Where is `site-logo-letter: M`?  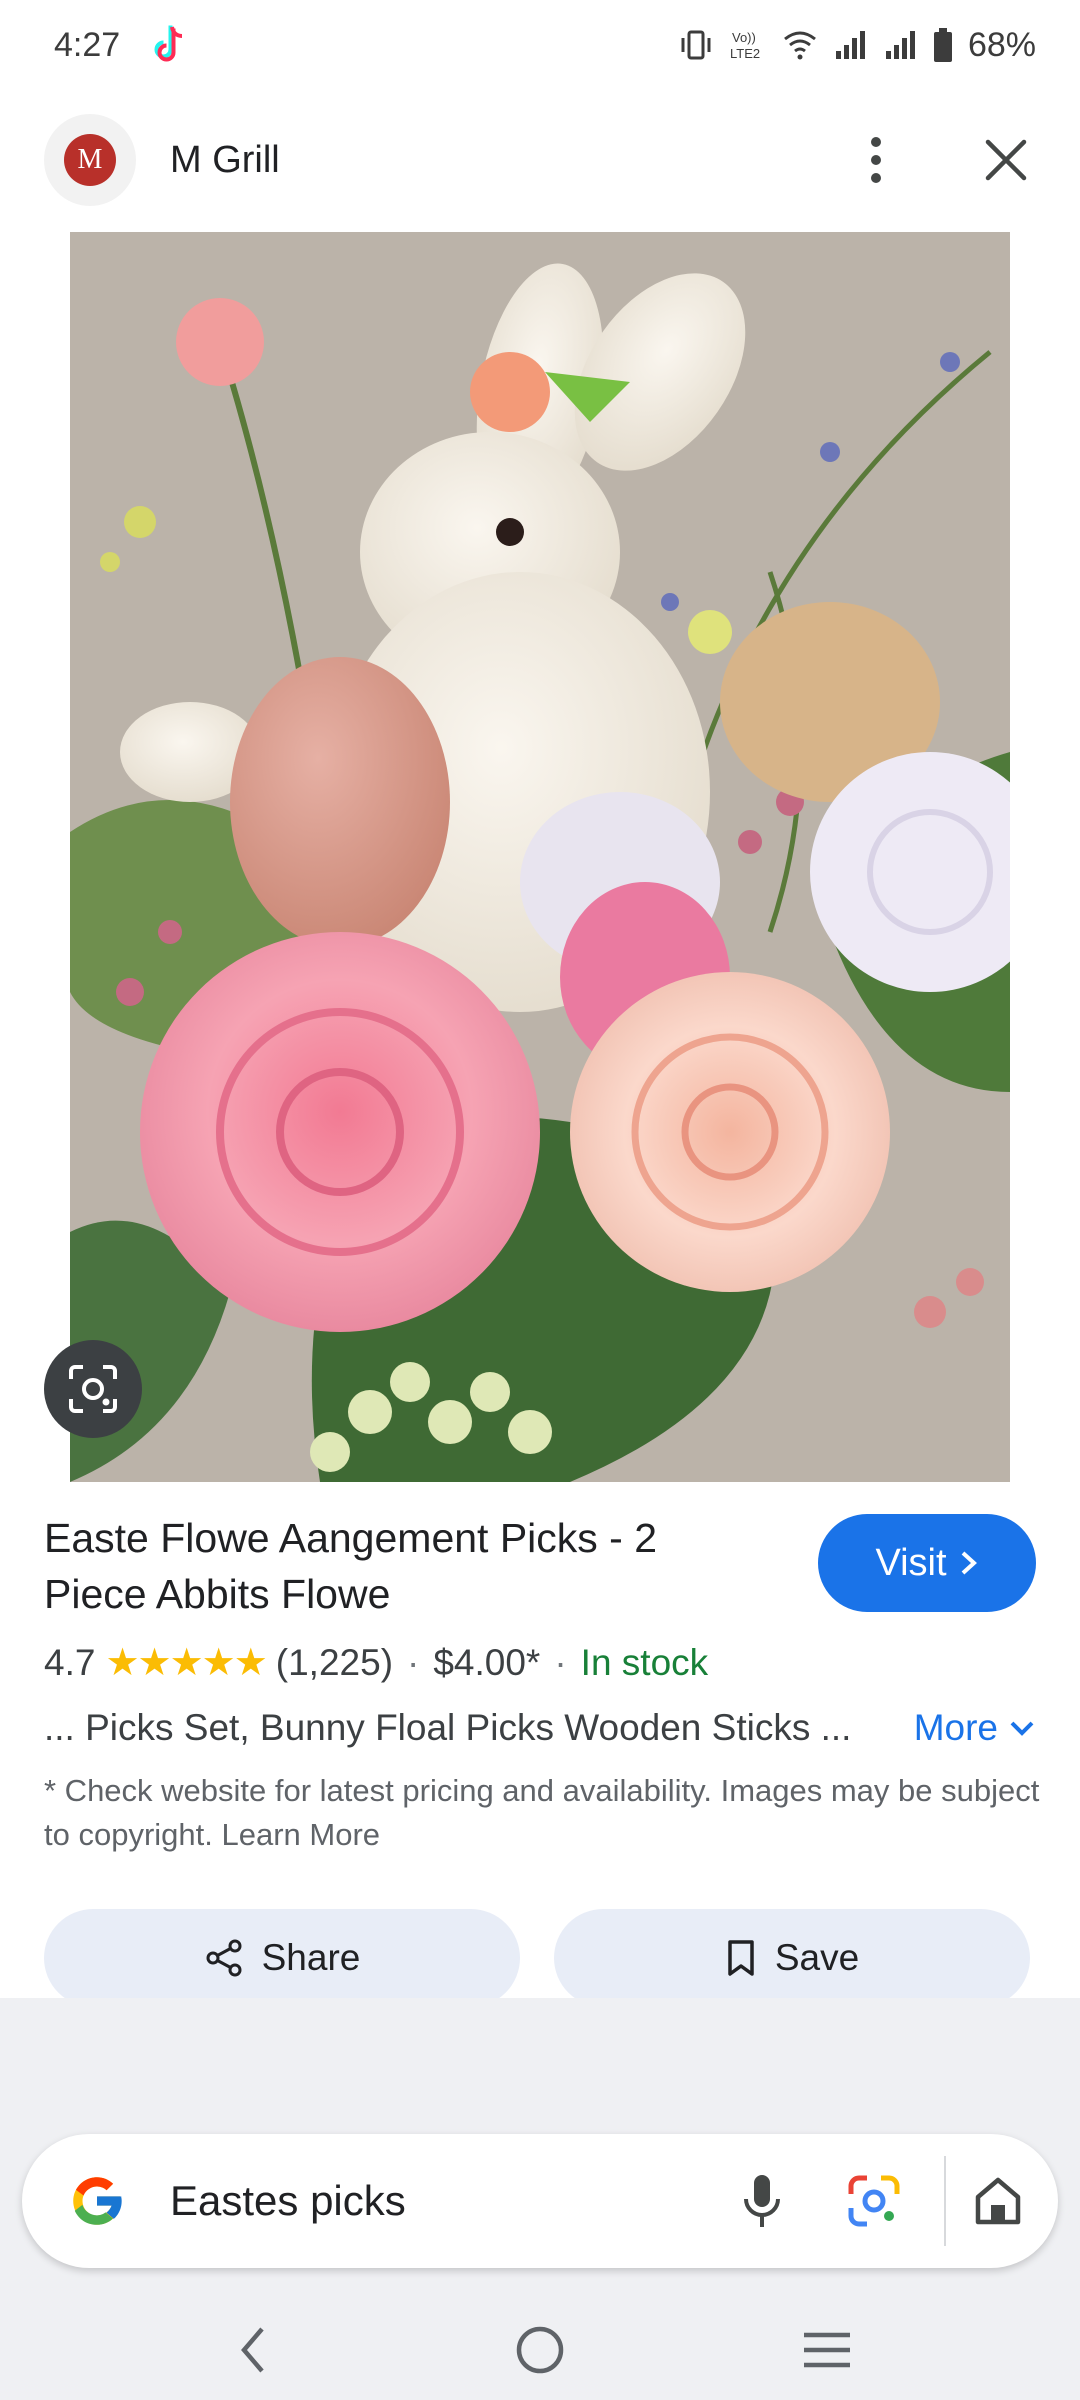
site-logo-letter: M is located at coordinates (90, 160).